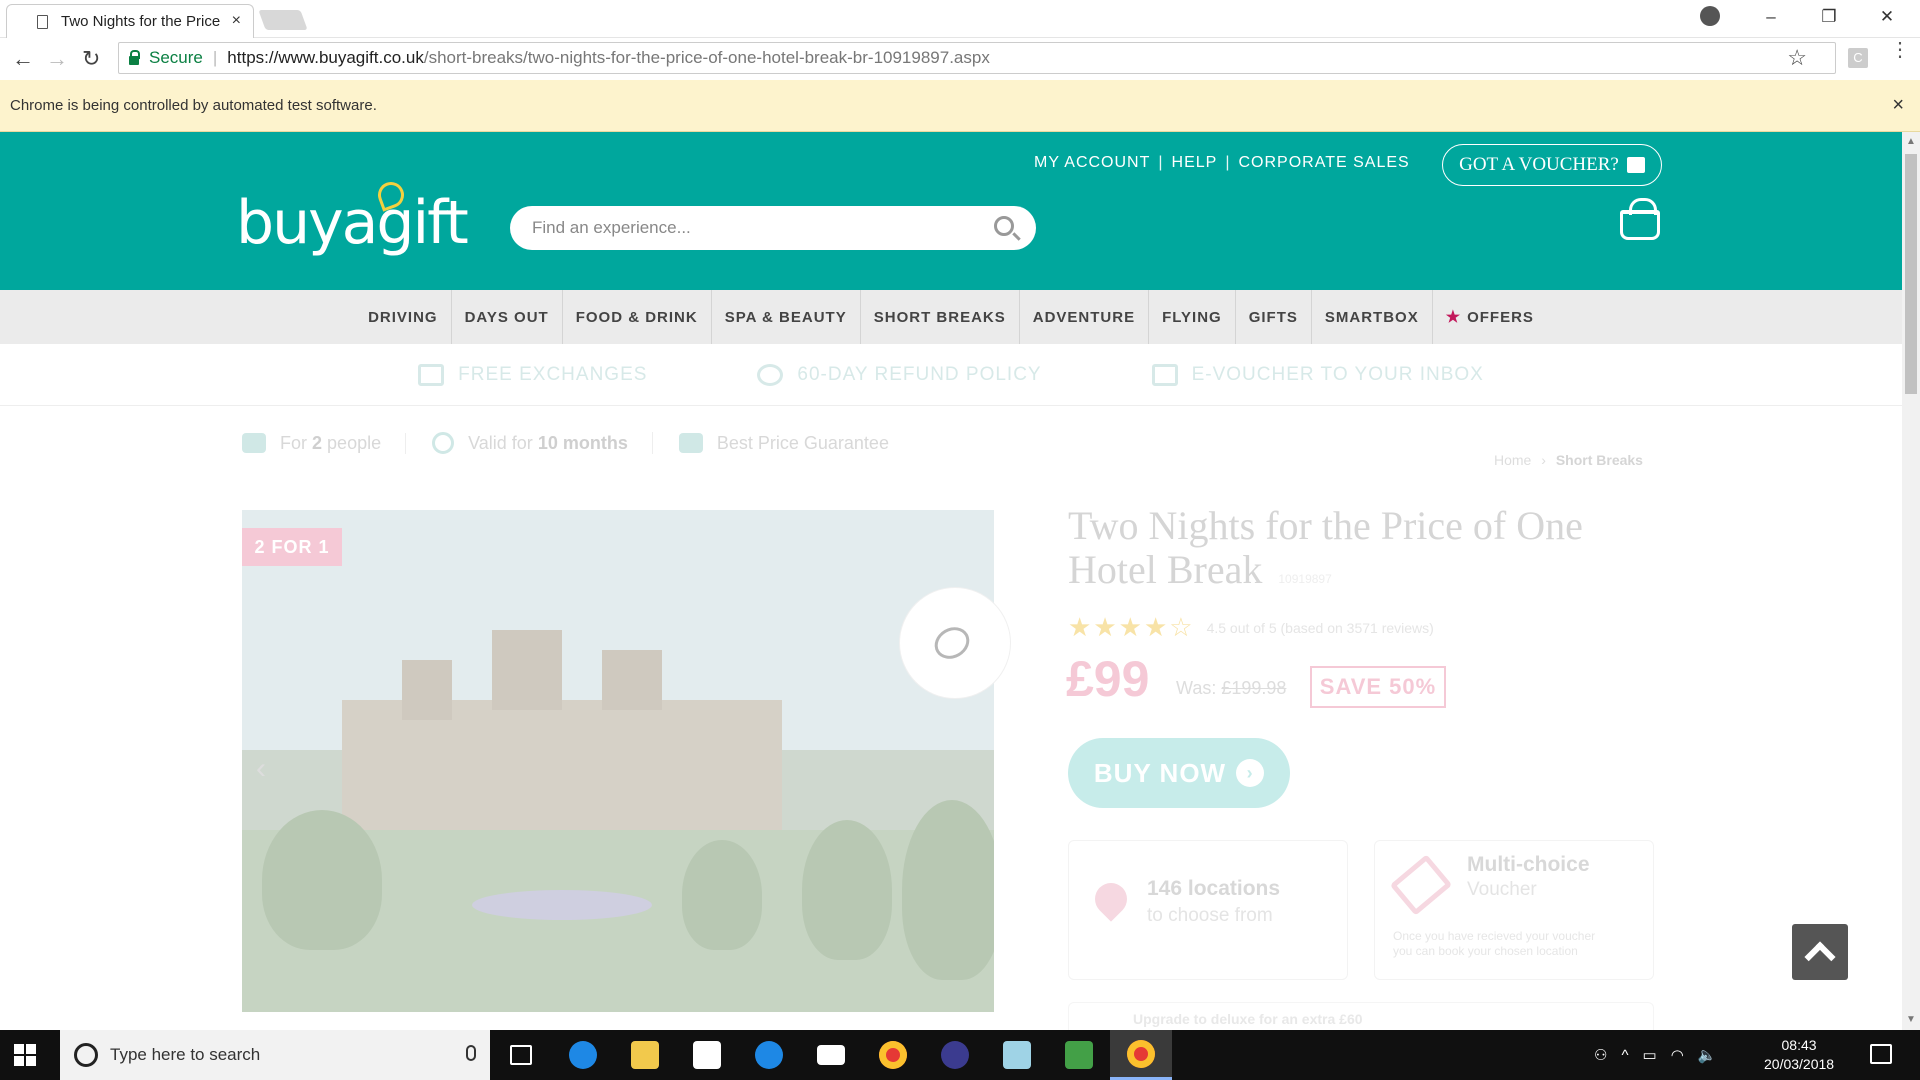 Image resolution: width=1920 pixels, height=1080 pixels. I want to click on upgrade-deluxe-bar: Upgrade to deluxe for an extra £60, so click(1361, 1016).